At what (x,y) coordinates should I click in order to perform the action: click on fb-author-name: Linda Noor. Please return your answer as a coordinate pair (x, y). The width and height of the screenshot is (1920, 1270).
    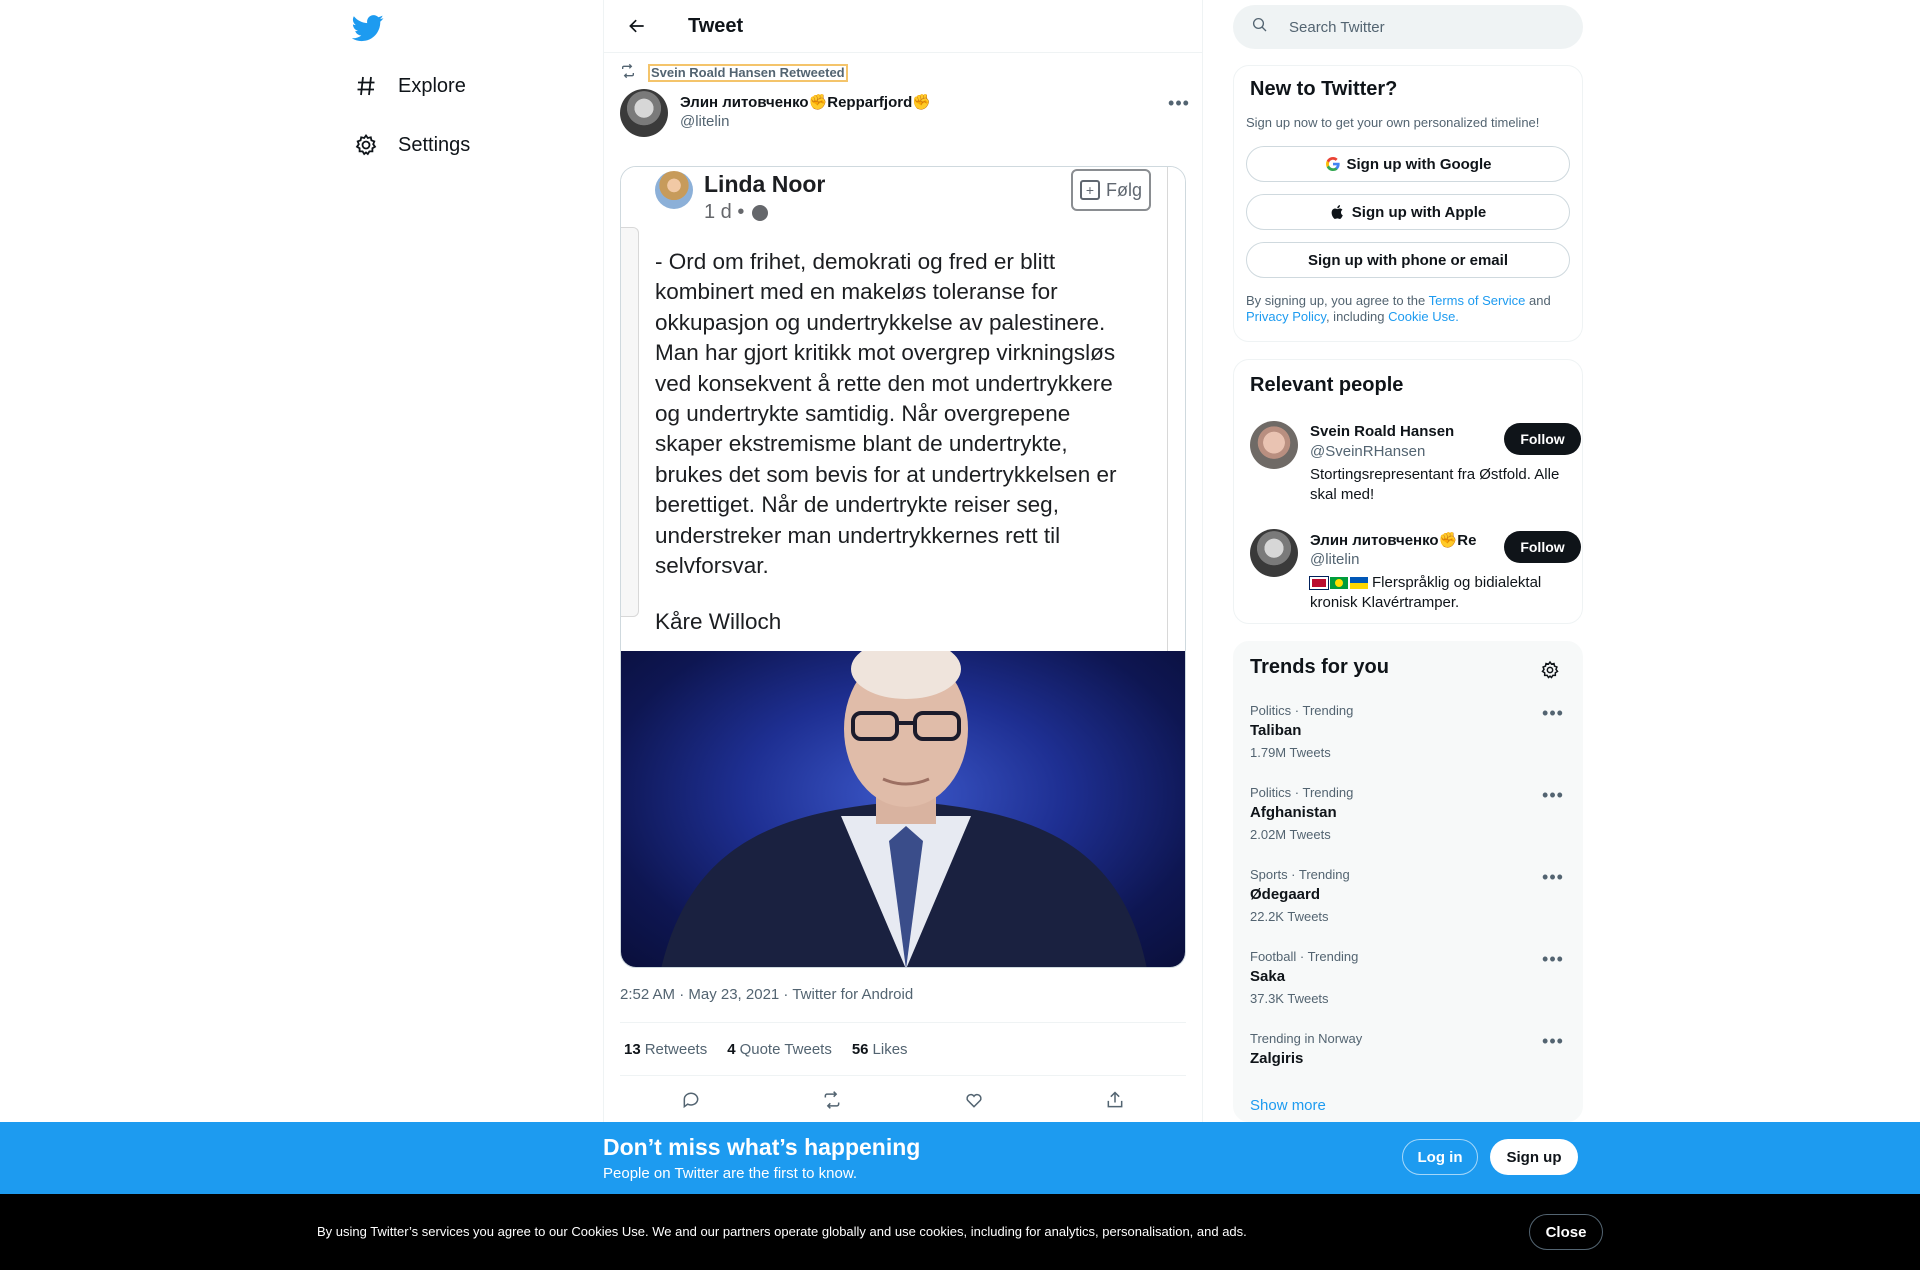
    Looking at the image, I should click on (765, 184).